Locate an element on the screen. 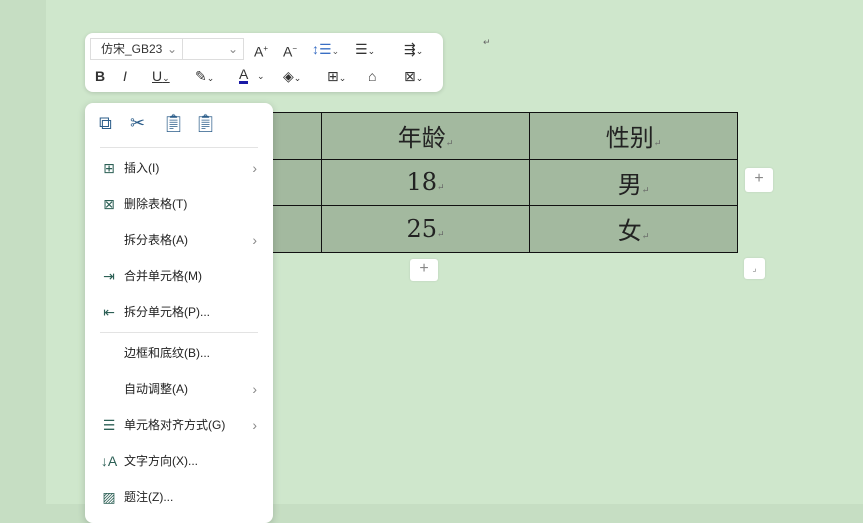 Image resolution: width=863 pixels, height=523 pixels. menu-item-icon: ▨ is located at coordinates (109, 497).